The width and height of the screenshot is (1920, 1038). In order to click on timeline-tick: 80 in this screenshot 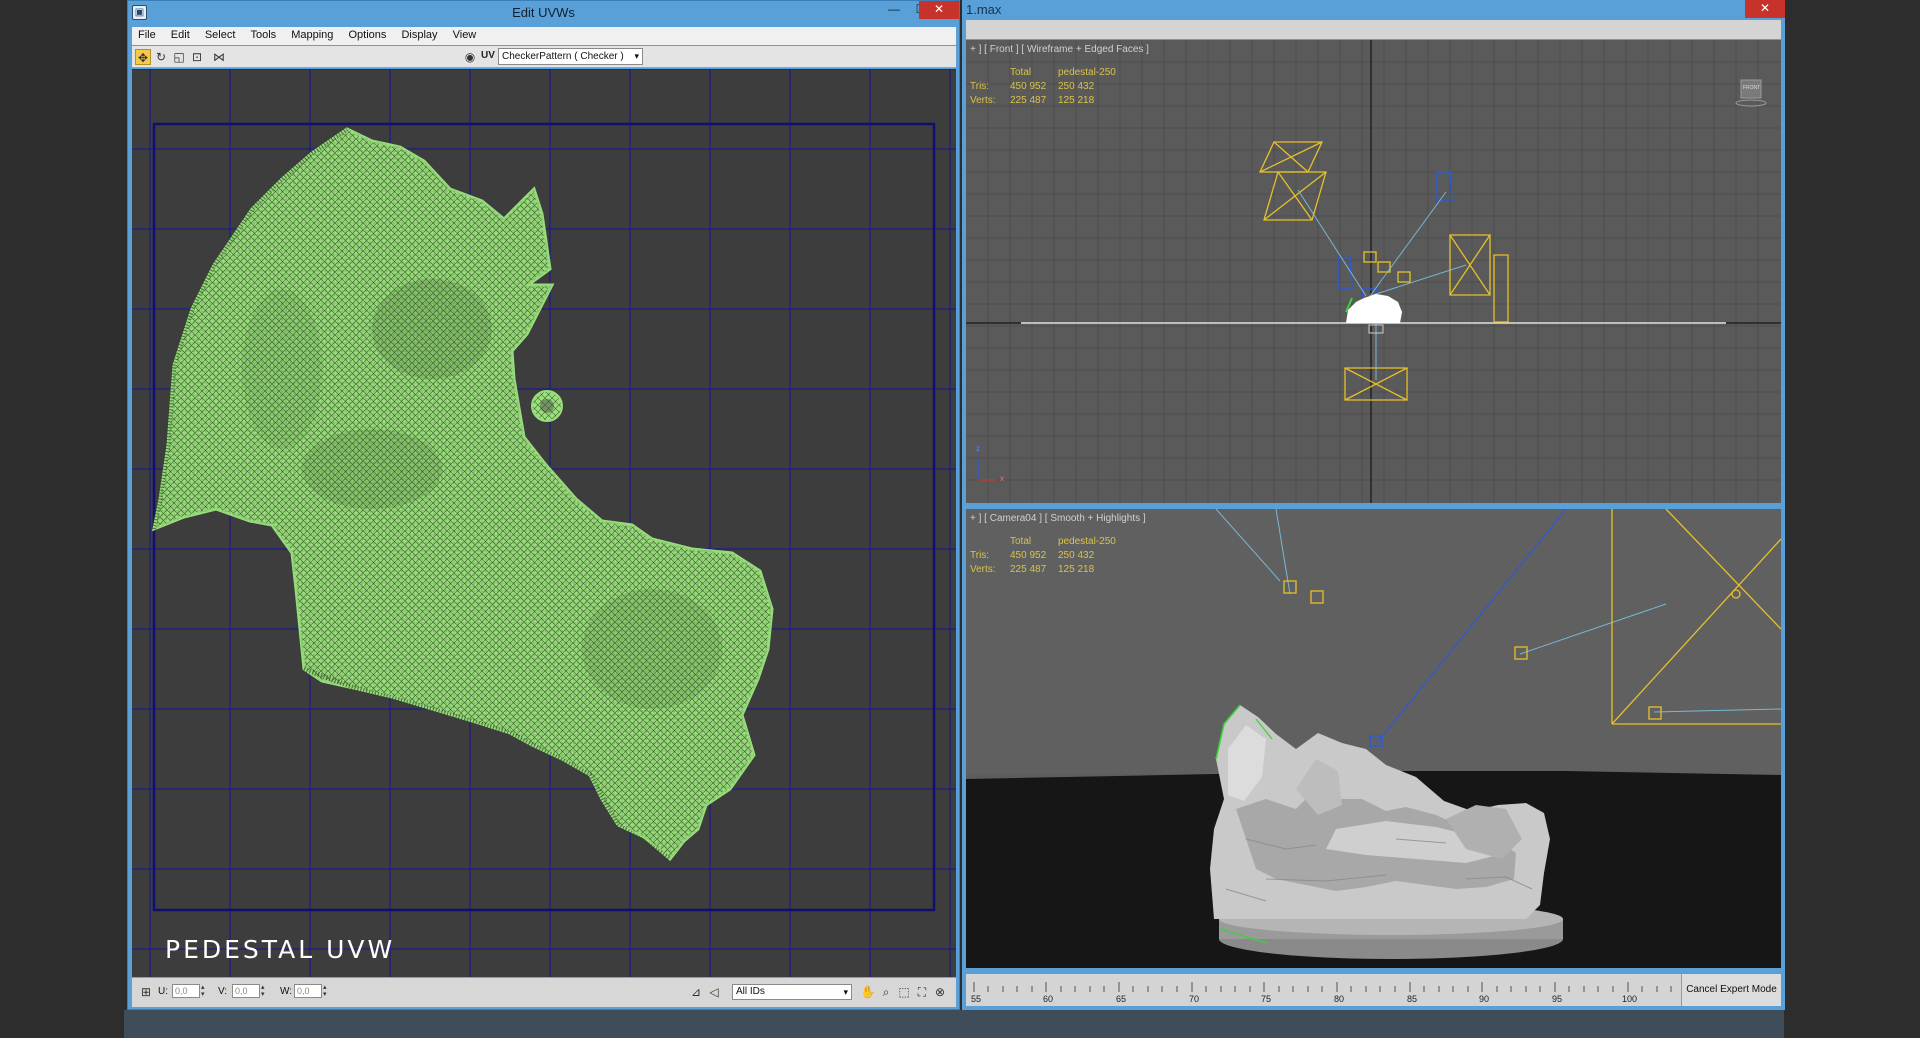, I will do `click(1339, 999)`.